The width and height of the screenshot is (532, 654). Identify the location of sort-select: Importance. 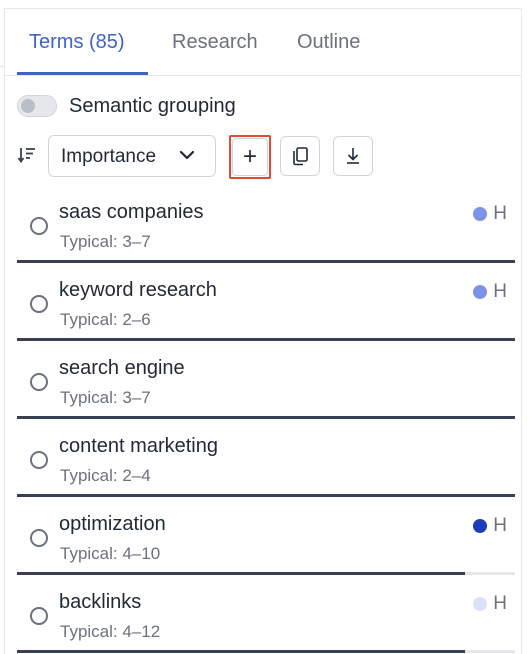
(132, 156).